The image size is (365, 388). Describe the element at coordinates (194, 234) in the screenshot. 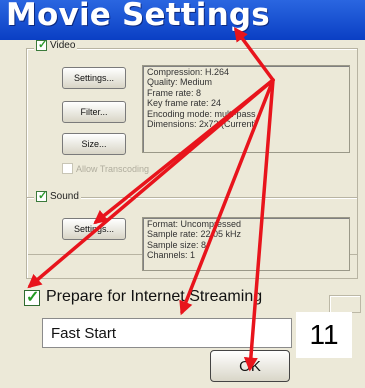

I see `sound-info-line: Sample rate: 22.05 kHz` at that location.